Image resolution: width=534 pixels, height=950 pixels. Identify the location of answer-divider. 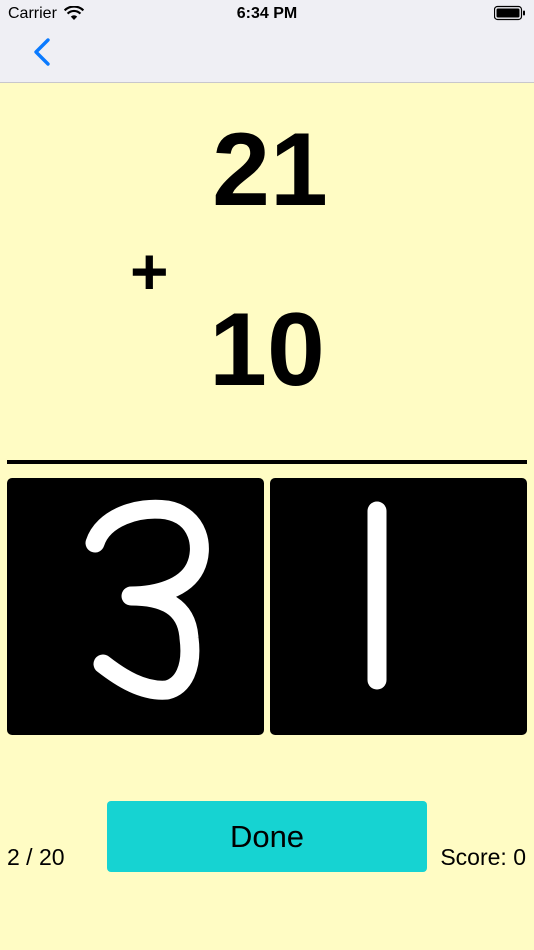
(267, 462).